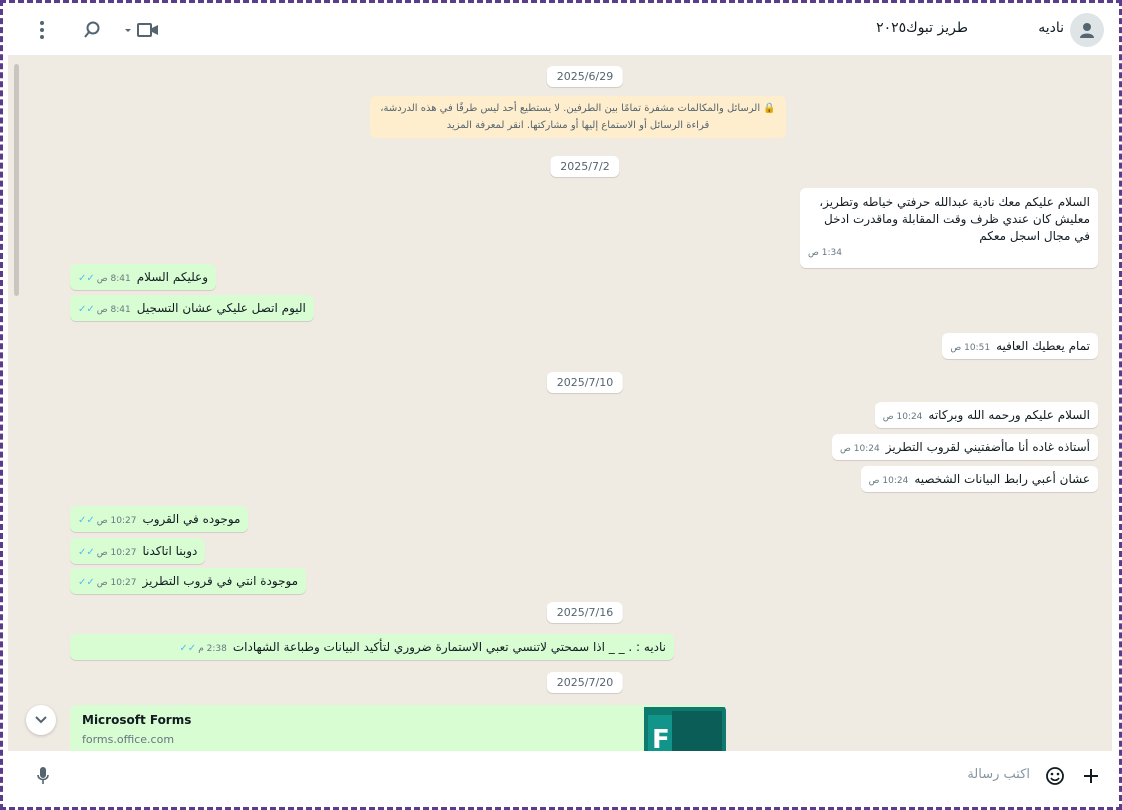  What do you see at coordinates (170, 551) in the screenshot?
I see `message-text: دوبنا اتاكدنا` at bounding box center [170, 551].